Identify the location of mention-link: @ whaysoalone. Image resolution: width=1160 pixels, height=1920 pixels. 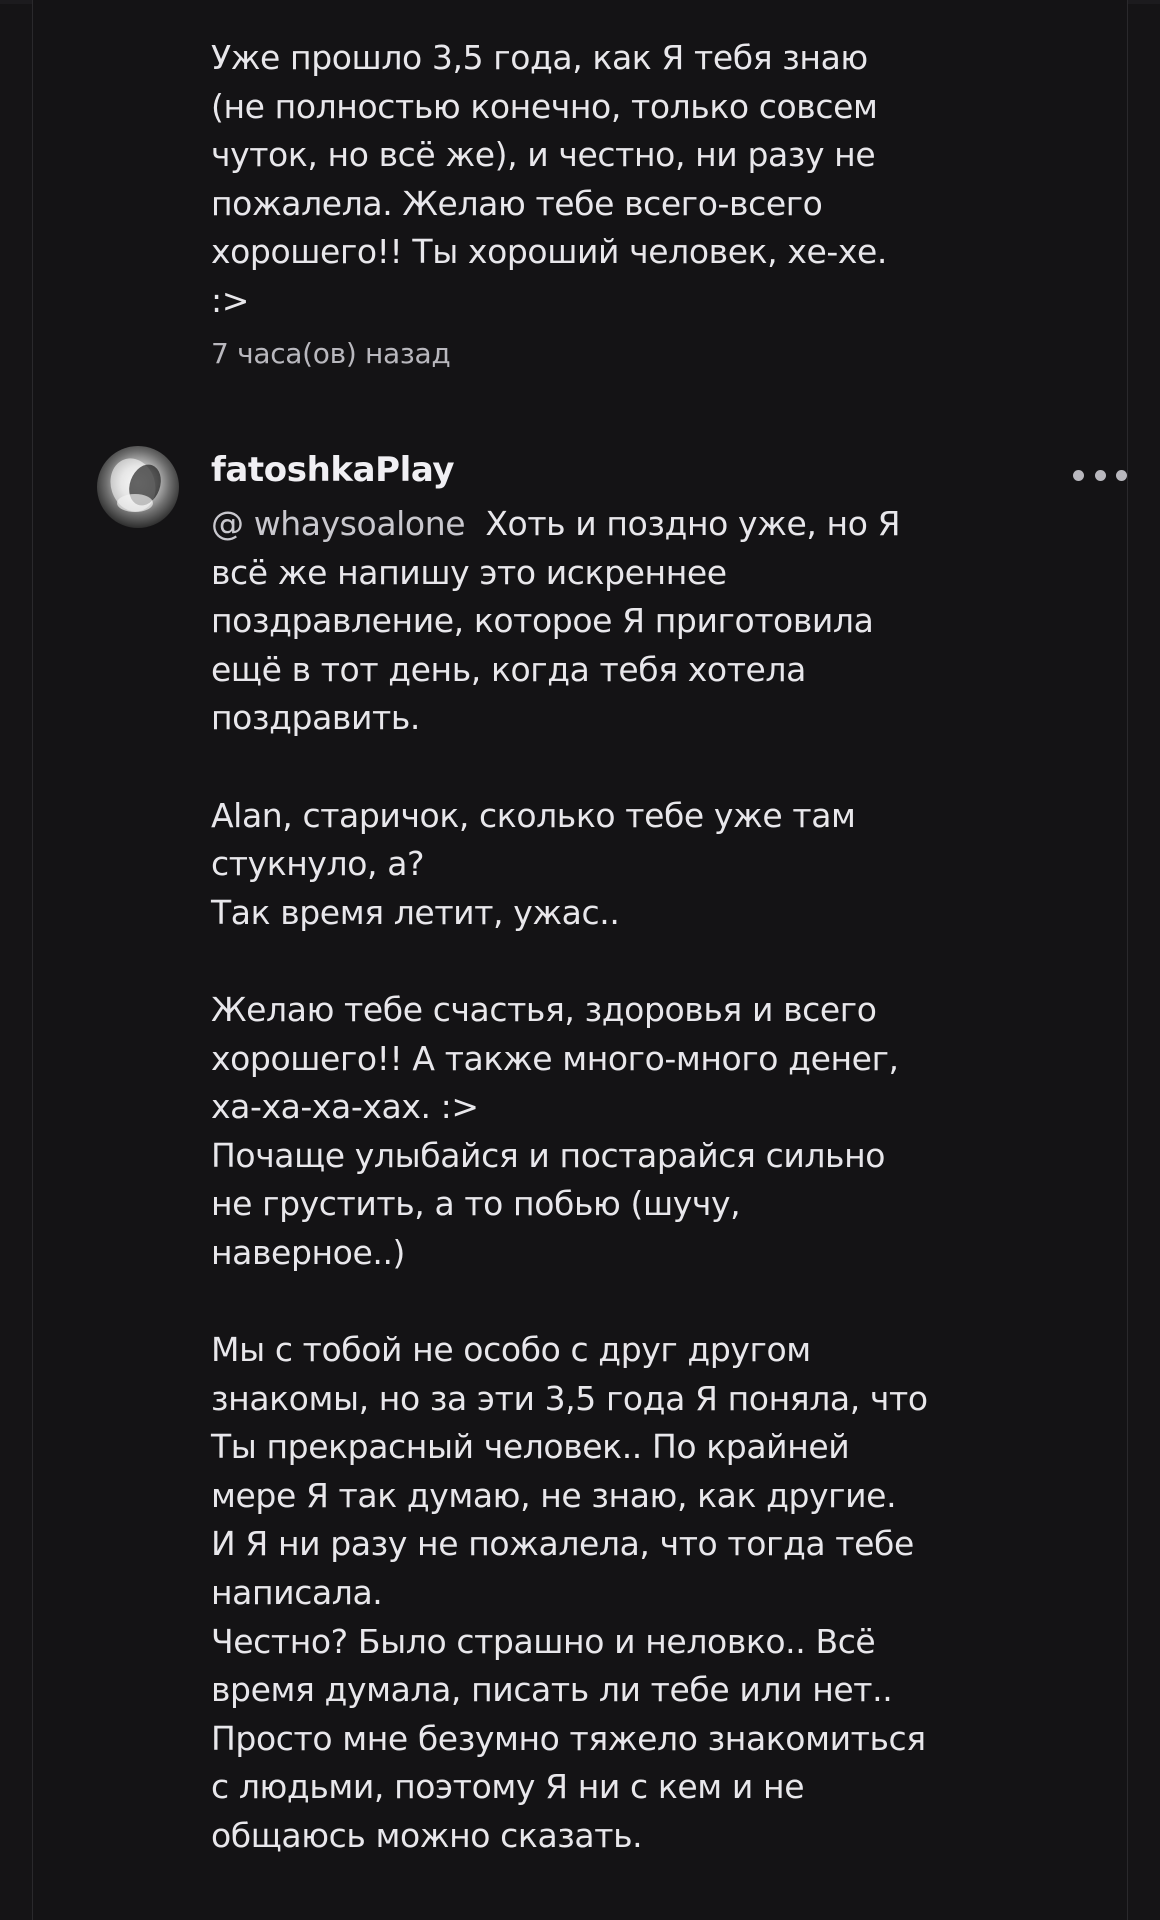
(338, 523).